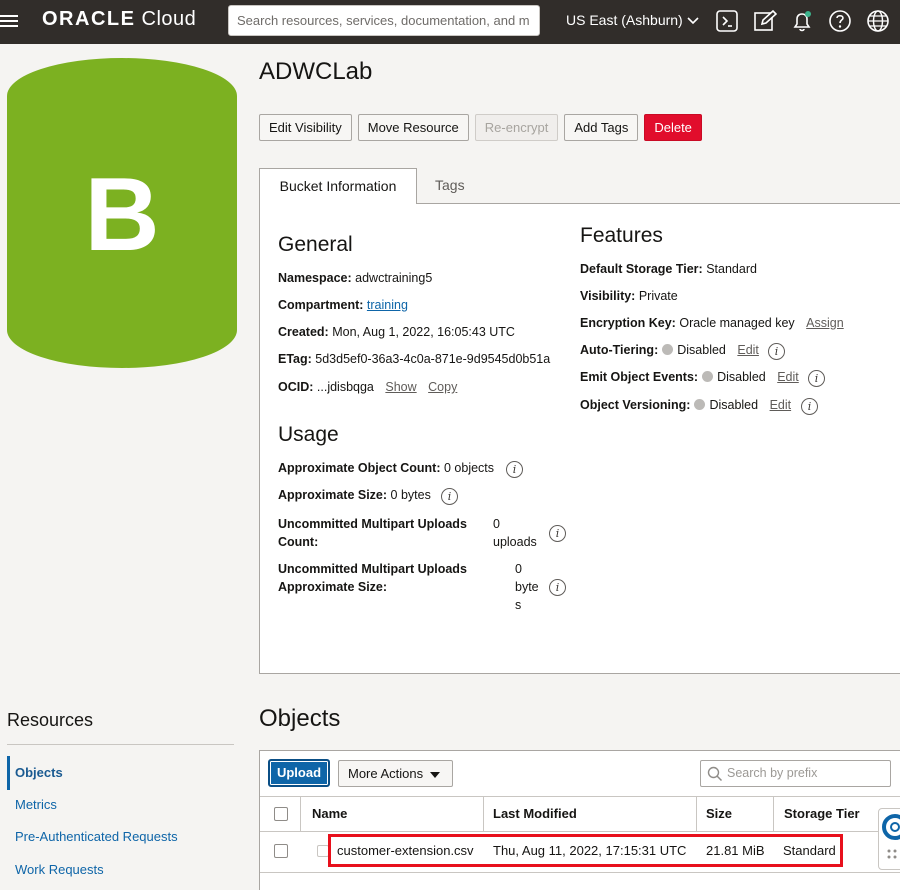 The image size is (900, 890). What do you see at coordinates (557, 587) in the screenshot?
I see `multipart-size-info-icon: i` at bounding box center [557, 587].